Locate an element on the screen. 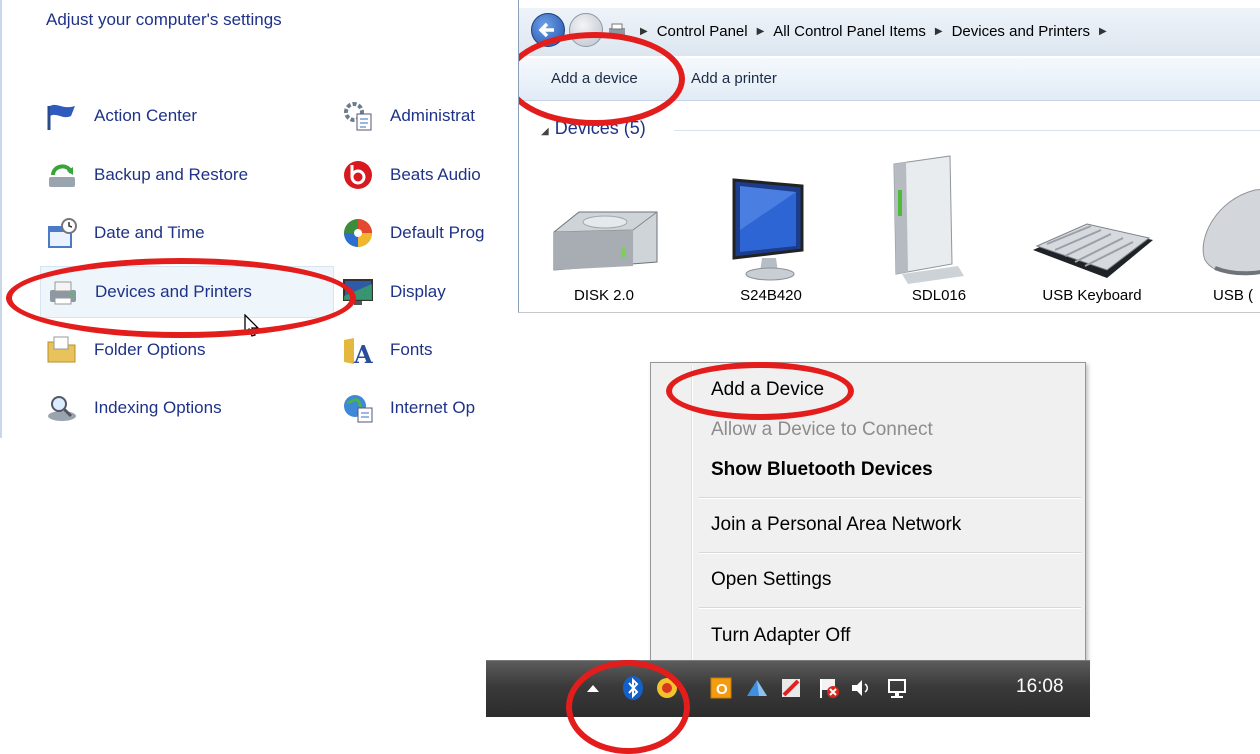 Image resolution: width=1260 pixels, height=754 pixels. control-panel-item-date-and-time: Date and Time is located at coordinates (124, 233).